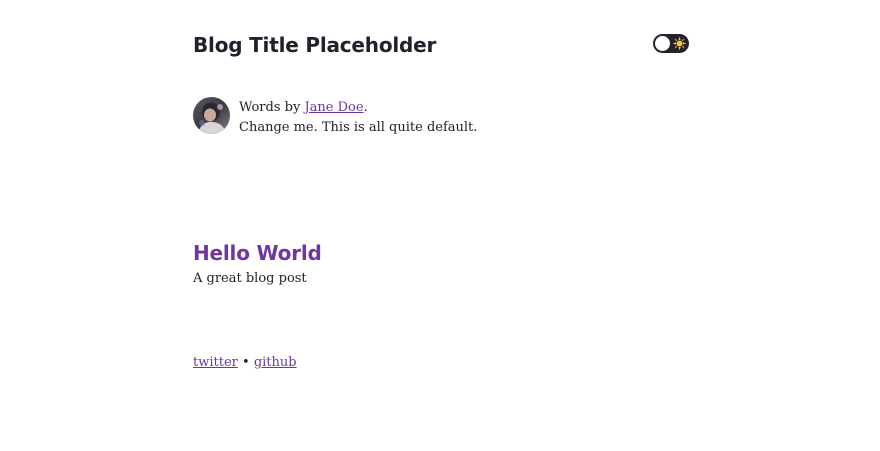 The image size is (880, 451). I want to click on site-title-link: Blog Title Placeholder, so click(314, 45).